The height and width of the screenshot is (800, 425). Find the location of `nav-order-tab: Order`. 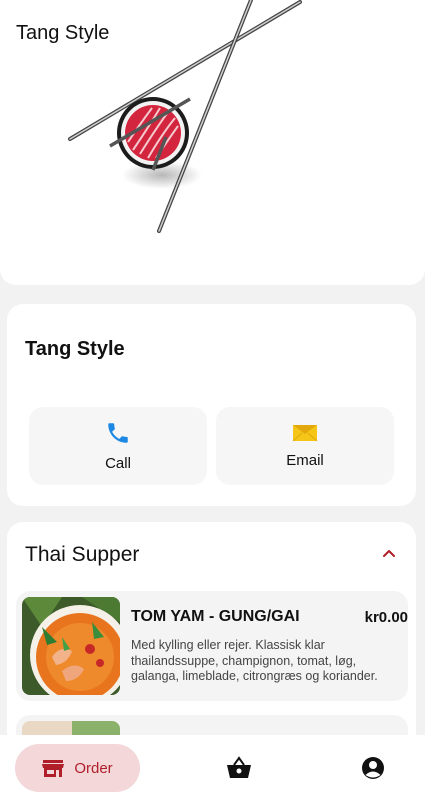

nav-order-tab: Order is located at coordinates (77, 768).